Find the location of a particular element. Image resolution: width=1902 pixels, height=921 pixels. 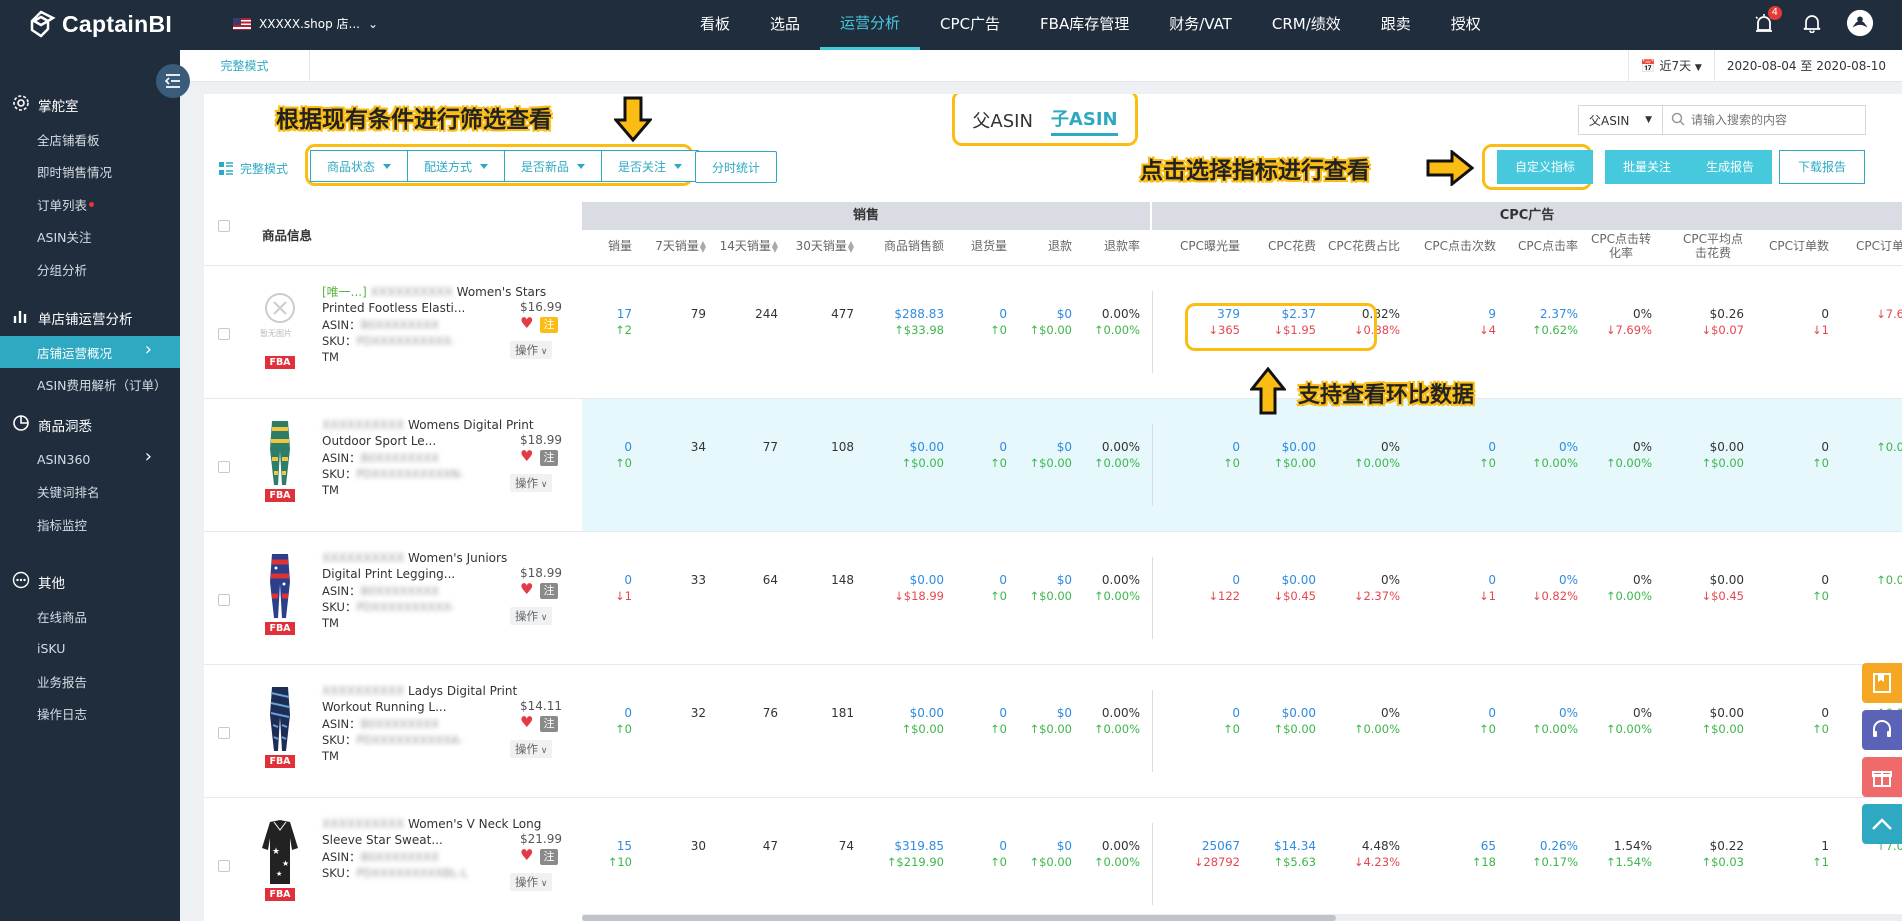

sidebar-item: ASIN关注 is located at coordinates (90, 237).